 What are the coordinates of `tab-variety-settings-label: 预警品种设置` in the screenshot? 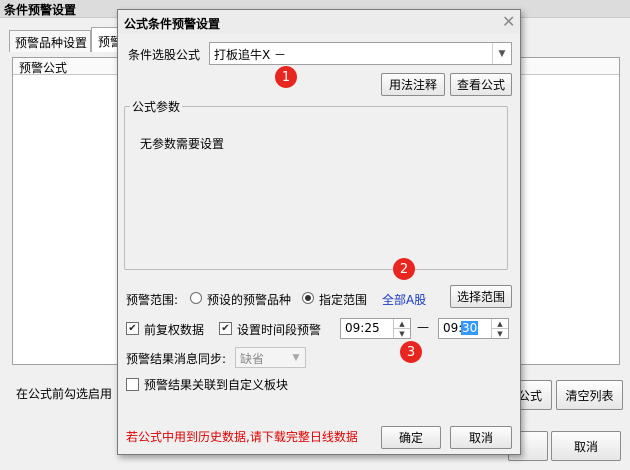 It's located at (51, 43).